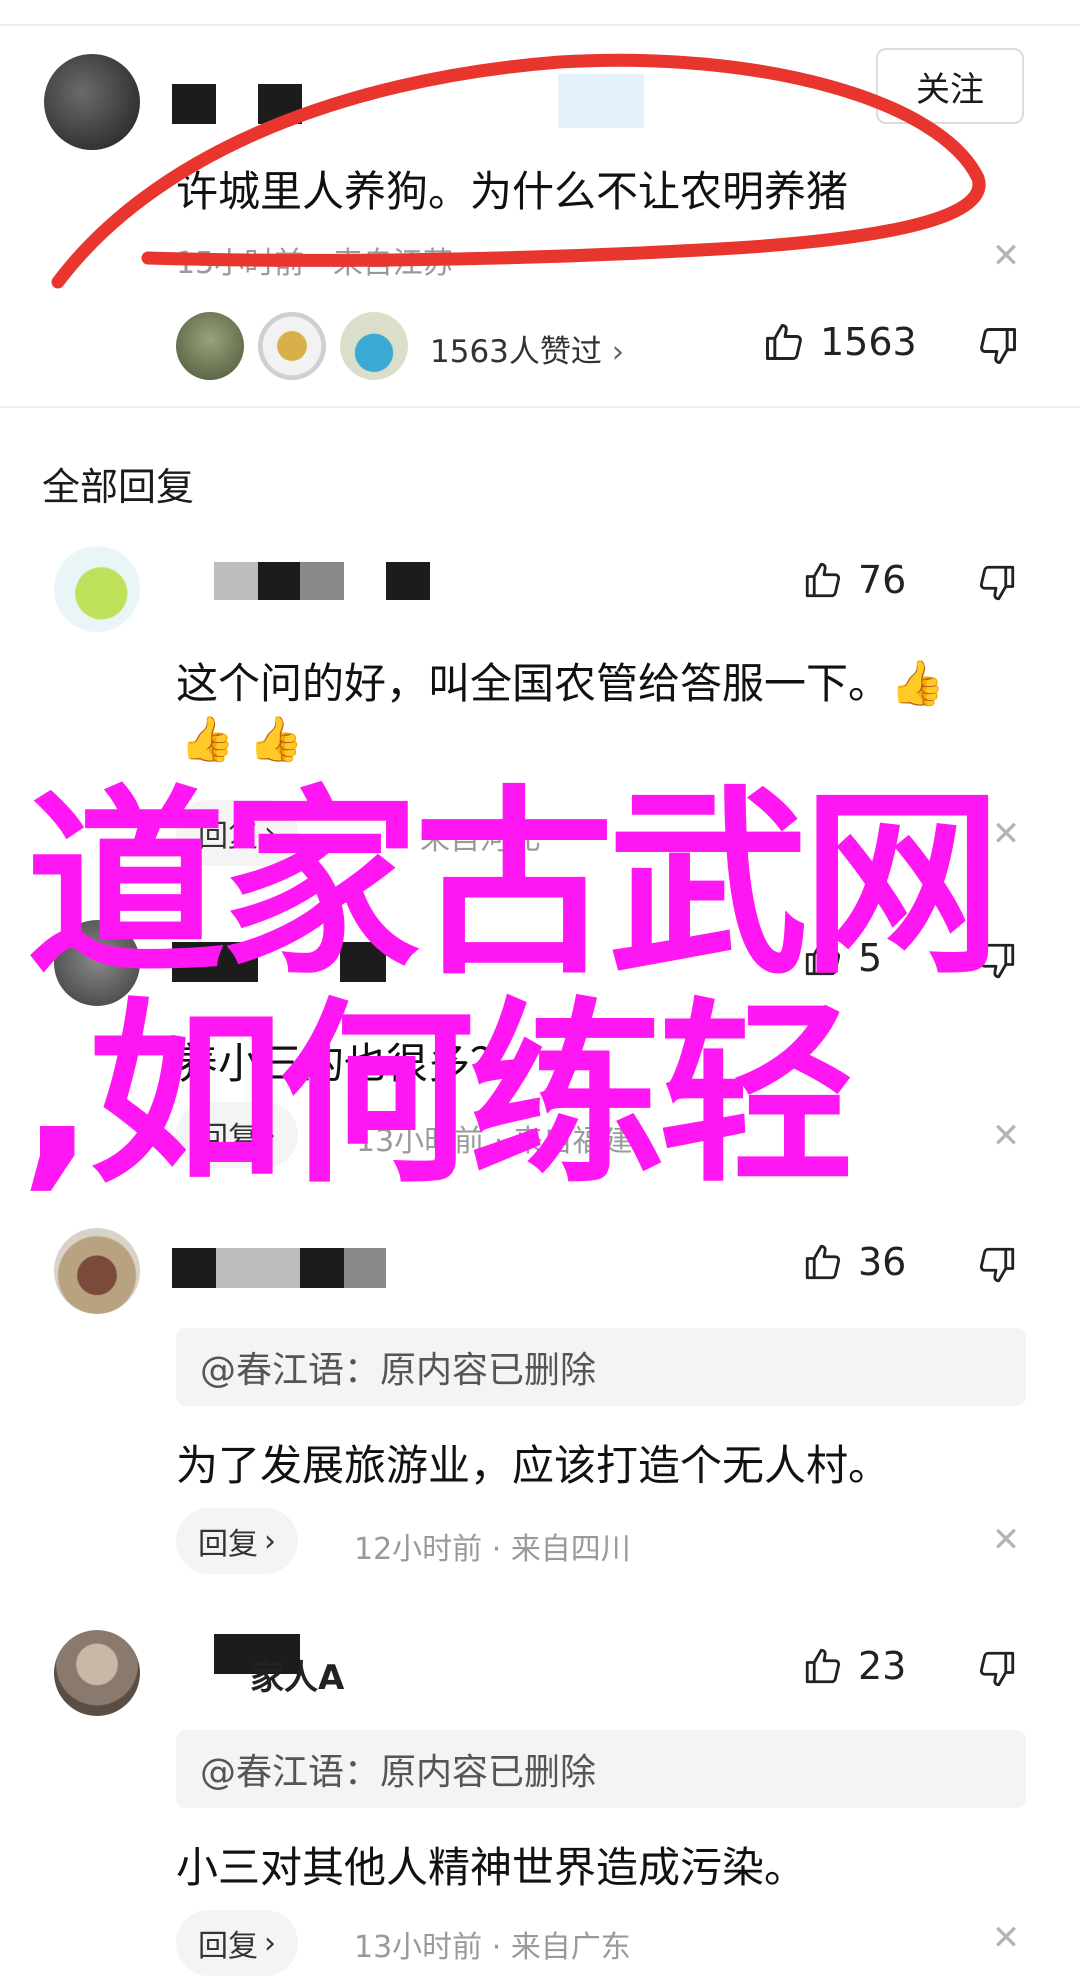  I want to click on likers-count-text: 1563人赞过, so click(516, 352).